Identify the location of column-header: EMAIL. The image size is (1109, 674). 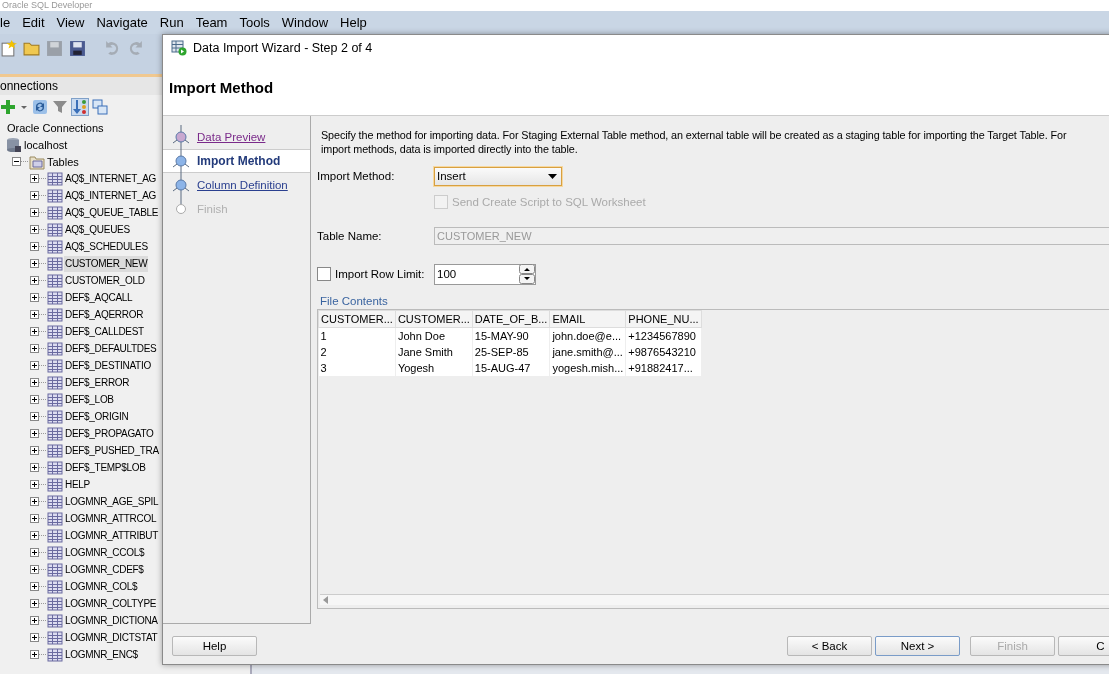
(587, 319).